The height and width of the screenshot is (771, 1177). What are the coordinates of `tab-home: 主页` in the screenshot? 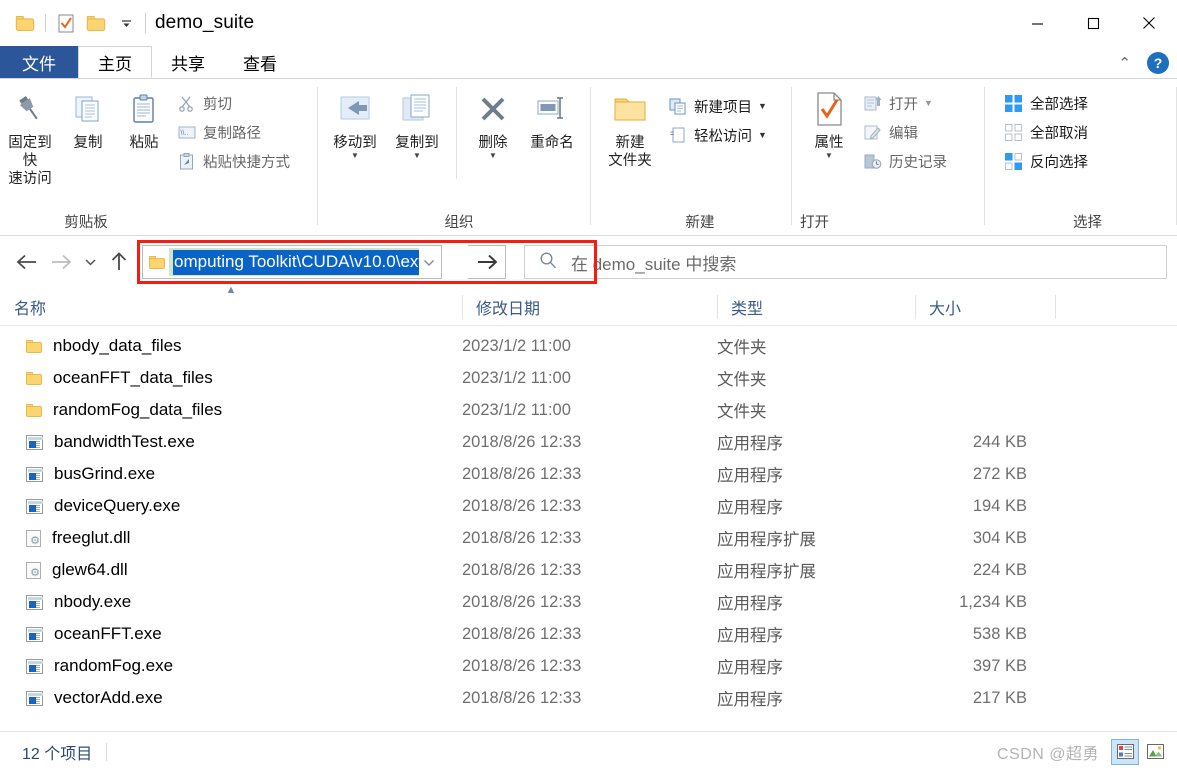 It's located at (115, 62).